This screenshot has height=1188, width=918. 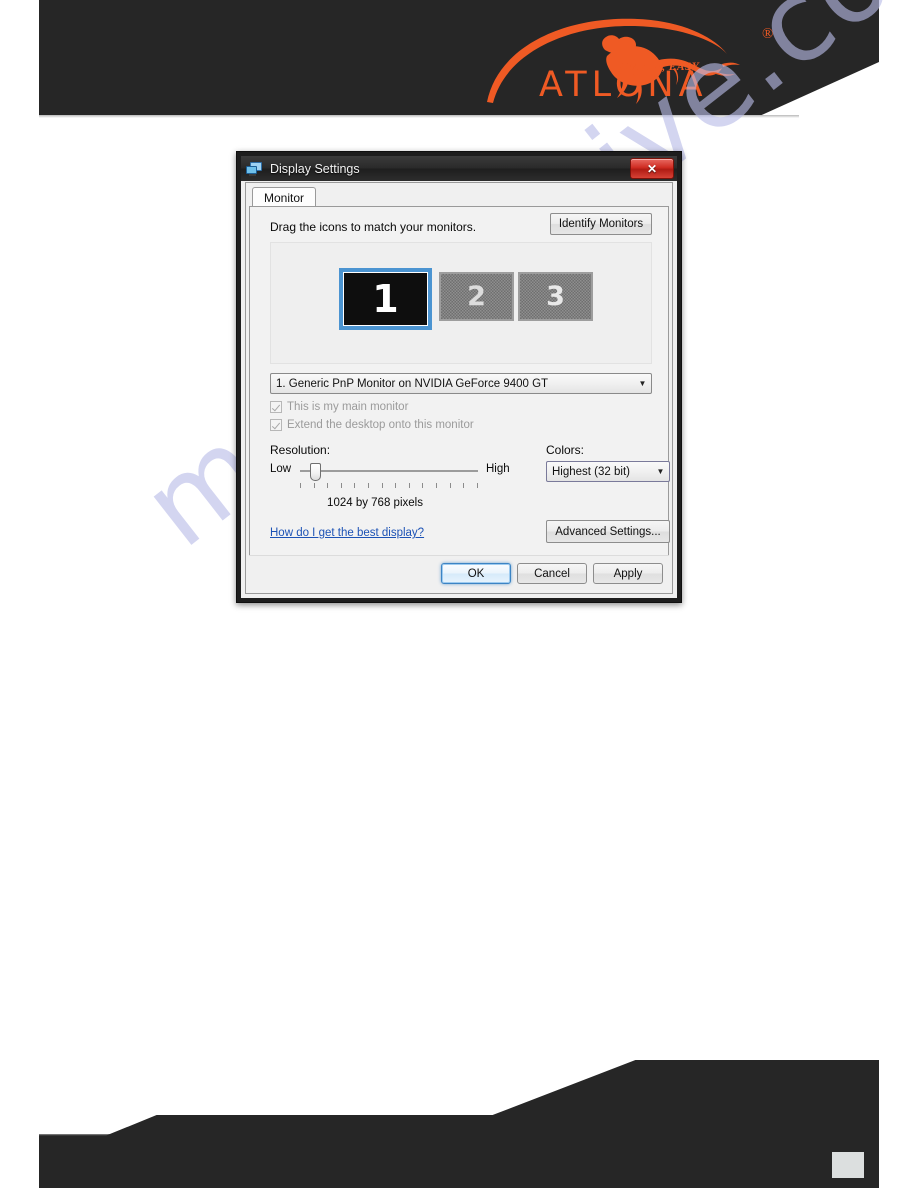 I want to click on tab-monitor: Monitor, so click(x=284, y=196).